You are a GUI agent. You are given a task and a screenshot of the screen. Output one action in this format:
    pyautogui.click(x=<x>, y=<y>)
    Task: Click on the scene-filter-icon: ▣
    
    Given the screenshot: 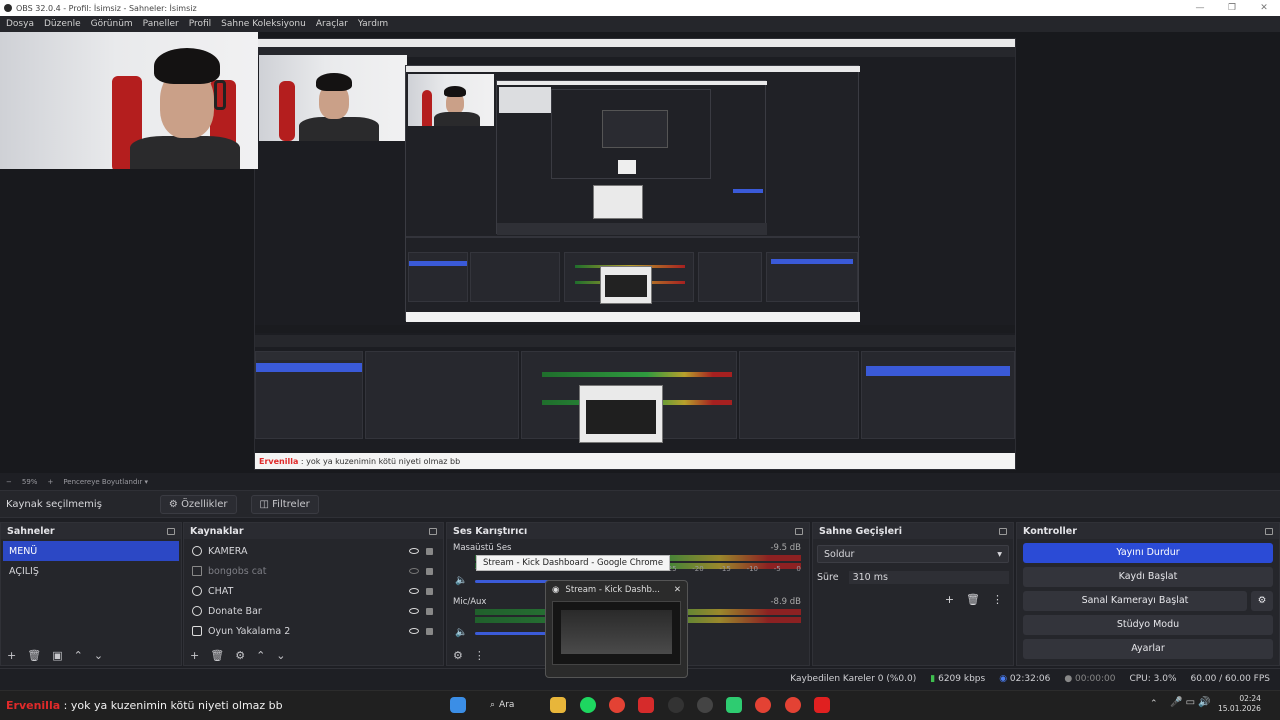 What is the action you would take?
    pyautogui.click(x=57, y=655)
    